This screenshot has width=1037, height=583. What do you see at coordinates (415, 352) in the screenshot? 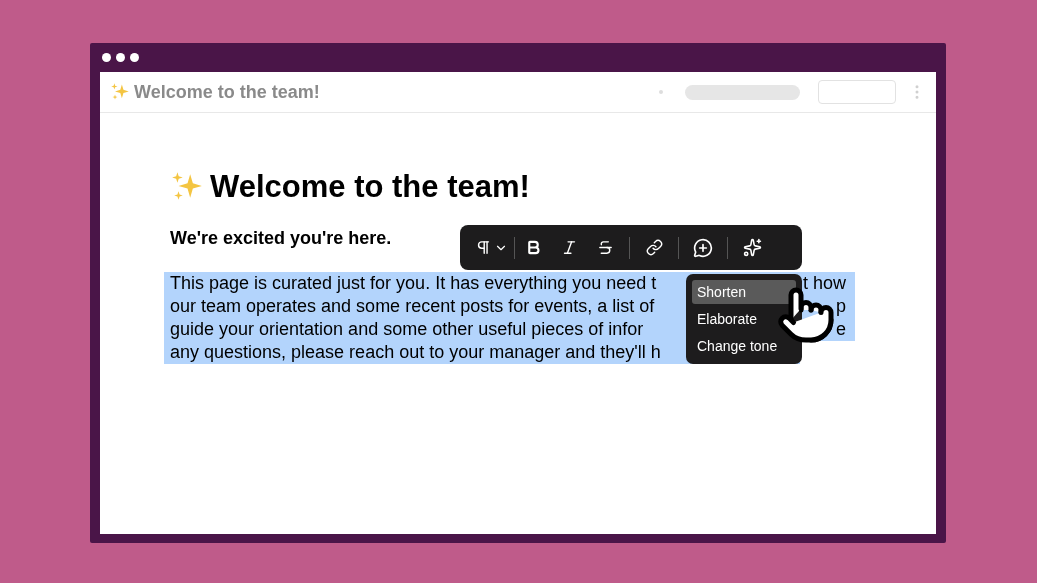
I see `paragraph-text: any questions, please reach out to your manager and they'll h` at bounding box center [415, 352].